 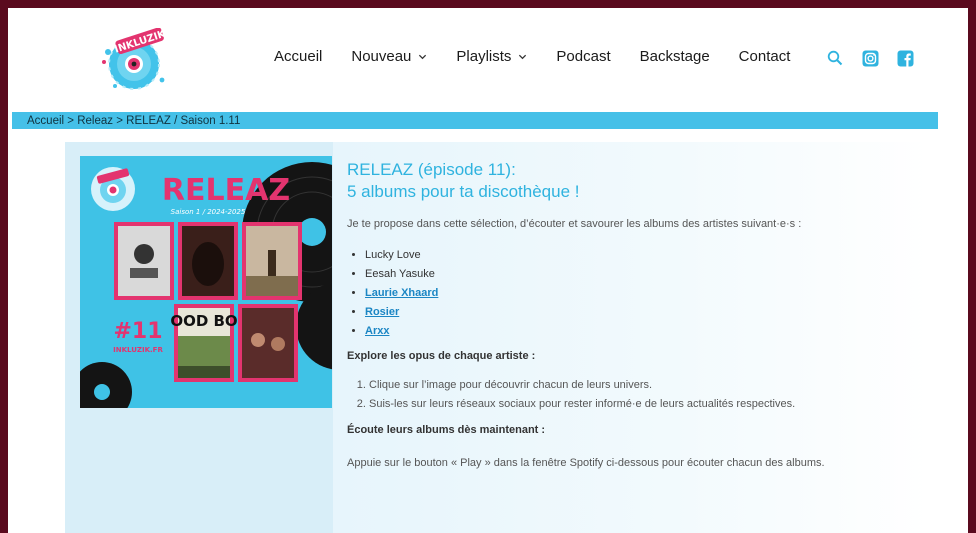 What do you see at coordinates (208, 212) in the screenshot?
I see `cover-subtitle: Saison 1 / 2024-2025` at bounding box center [208, 212].